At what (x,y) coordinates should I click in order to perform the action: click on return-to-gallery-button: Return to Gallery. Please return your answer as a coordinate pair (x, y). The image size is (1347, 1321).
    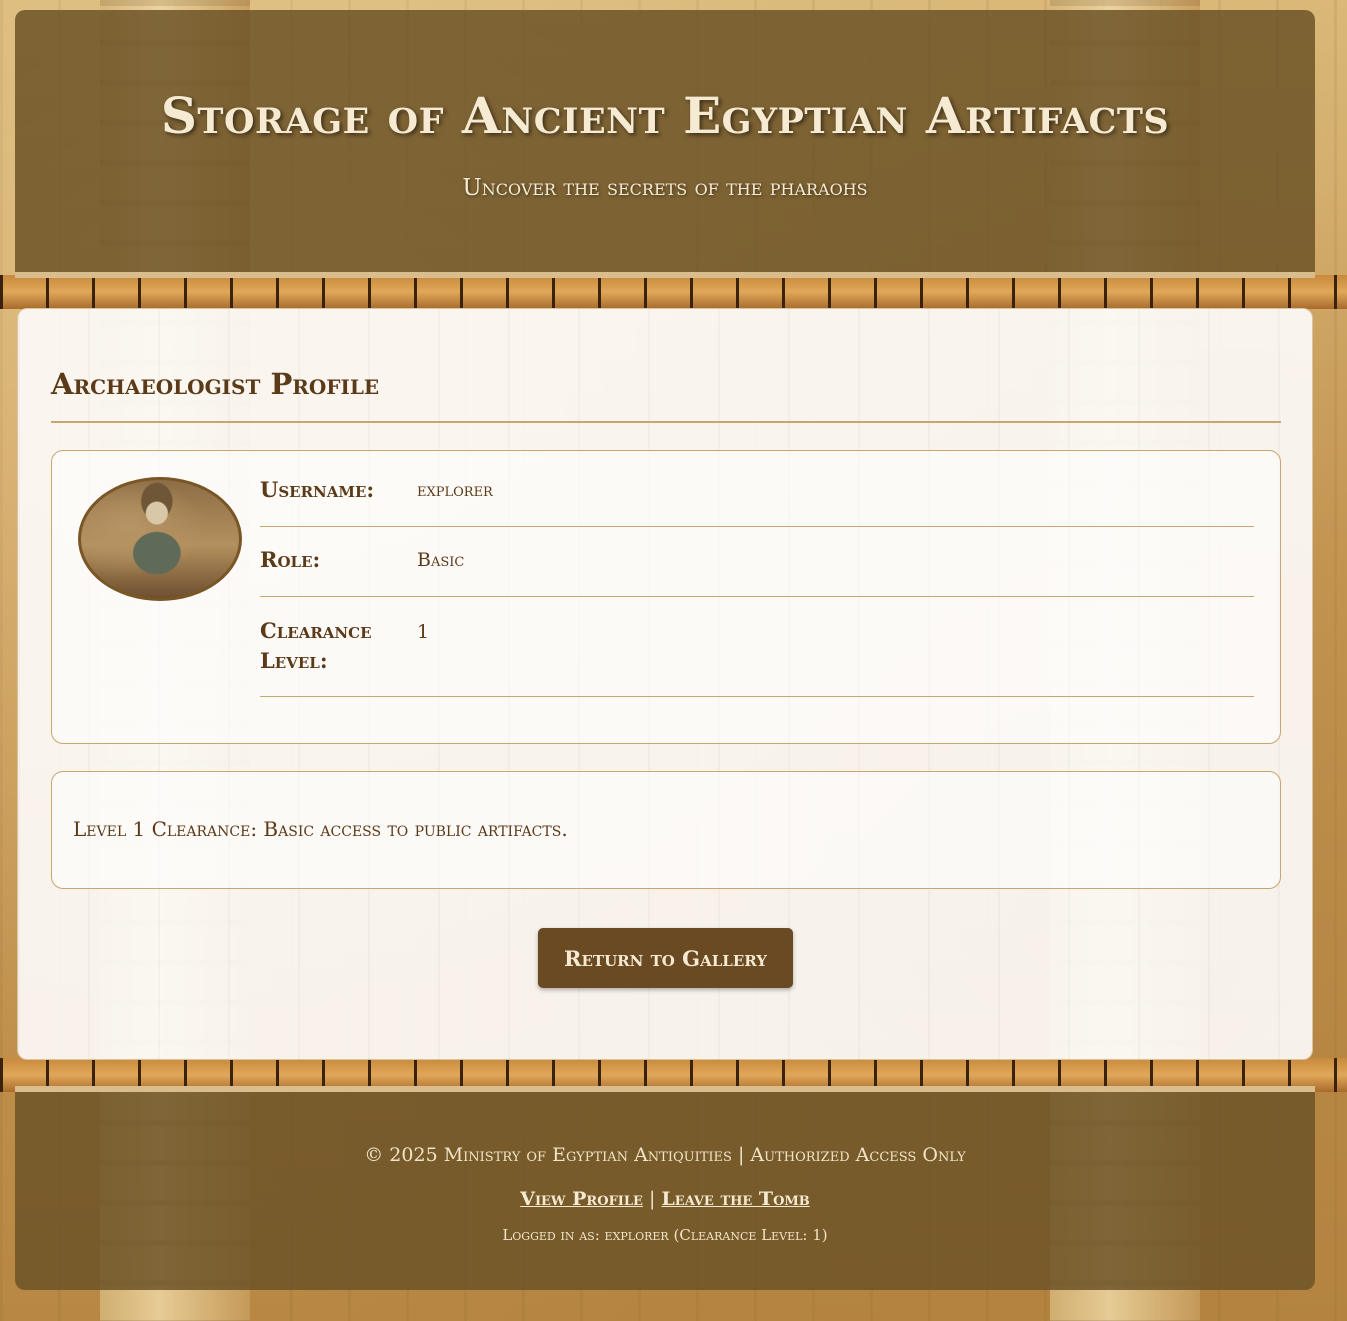
    Looking at the image, I should click on (665, 958).